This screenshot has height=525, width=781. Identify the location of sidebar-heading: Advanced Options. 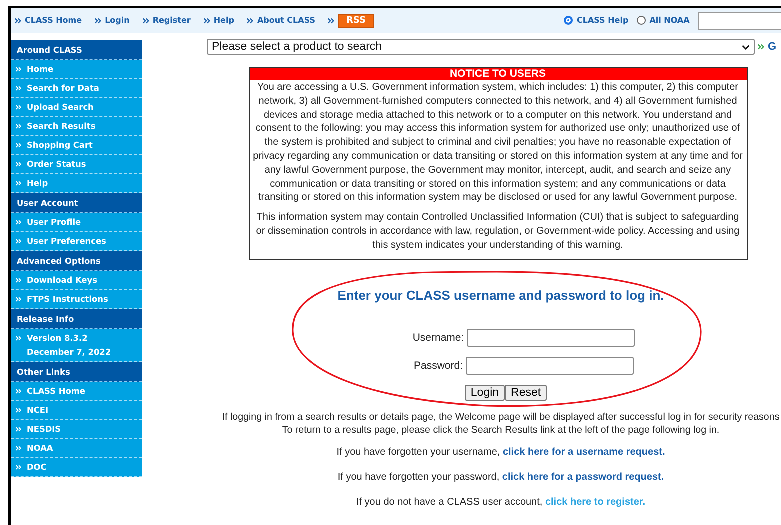
(76, 261).